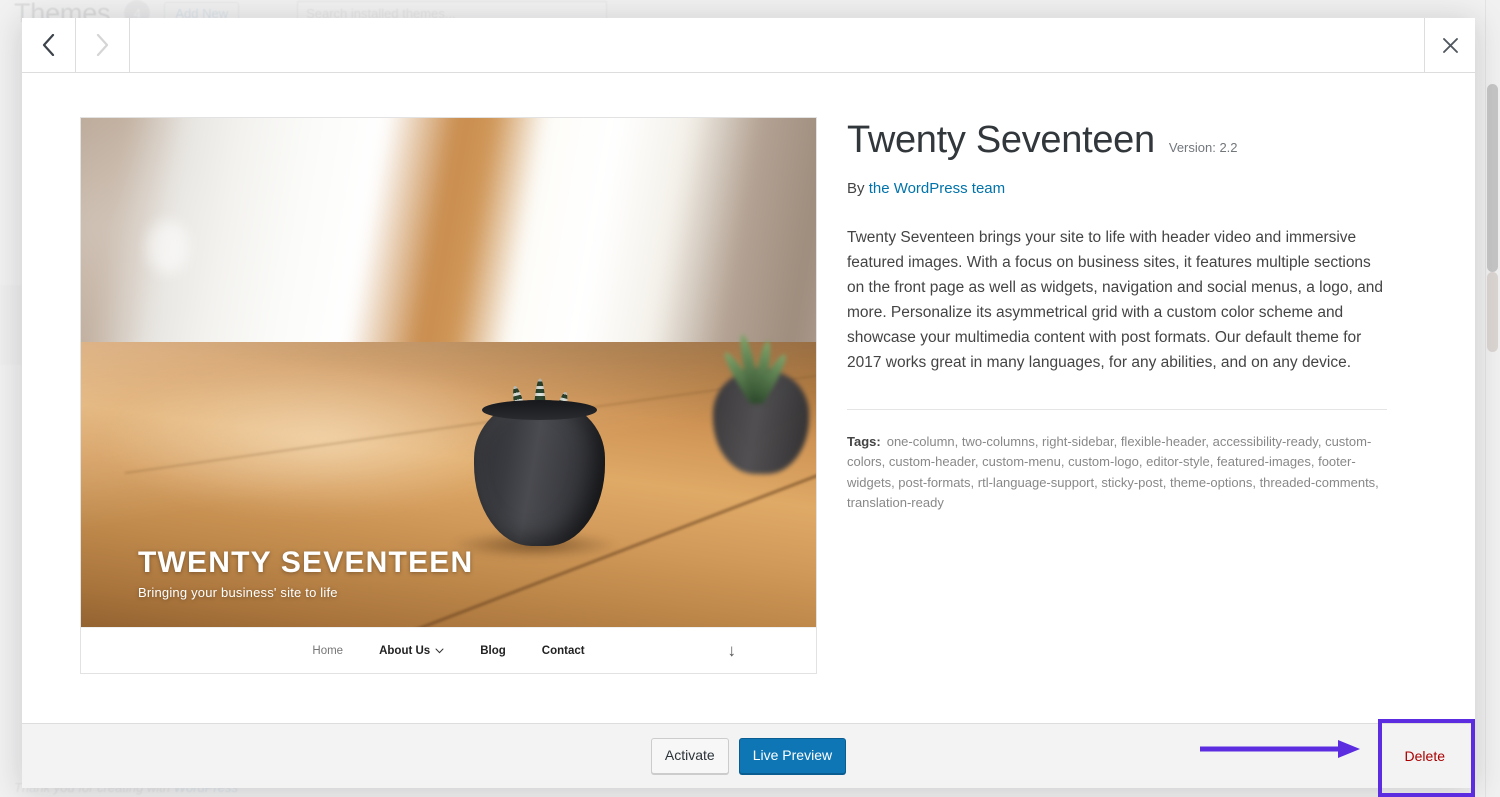  Describe the element at coordinates (11, 325) in the screenshot. I see `admin-sidebar-stub` at that location.